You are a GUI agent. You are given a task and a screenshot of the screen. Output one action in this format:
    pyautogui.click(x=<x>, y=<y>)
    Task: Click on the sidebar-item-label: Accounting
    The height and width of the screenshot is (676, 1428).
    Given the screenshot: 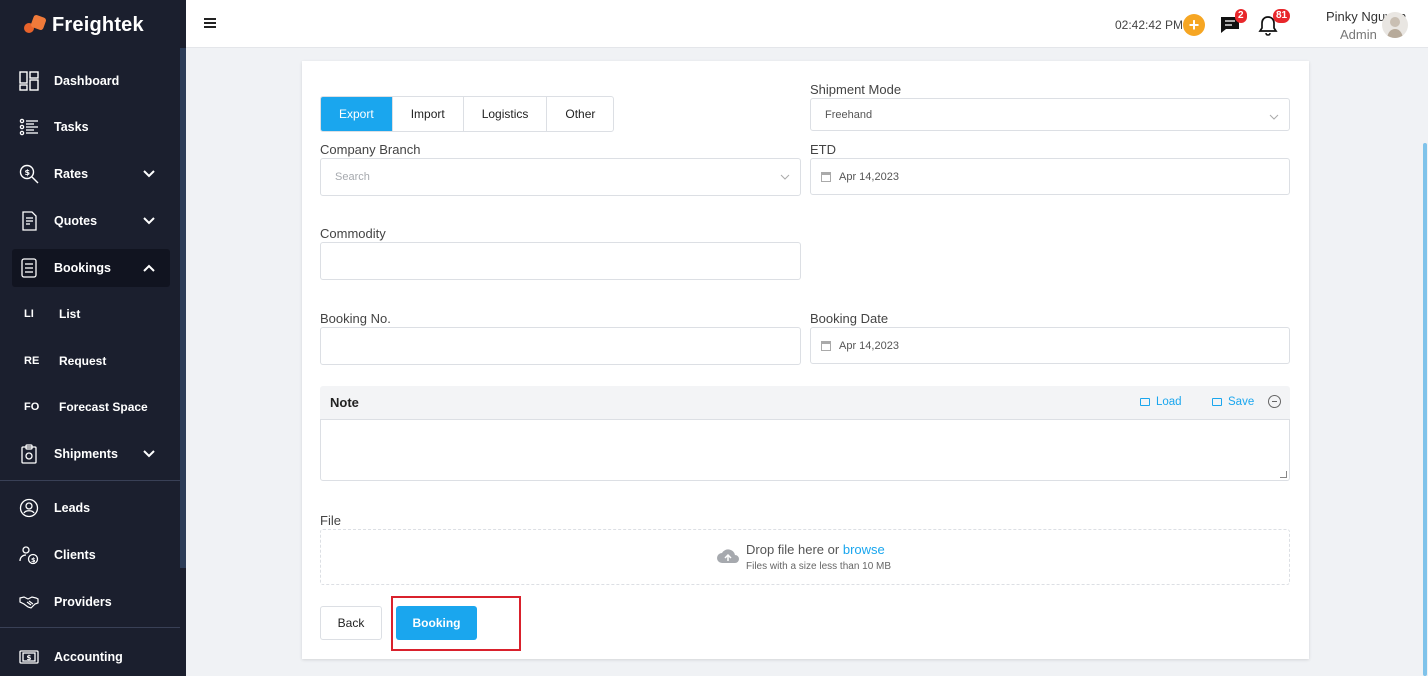 What is the action you would take?
    pyautogui.click(x=88, y=657)
    